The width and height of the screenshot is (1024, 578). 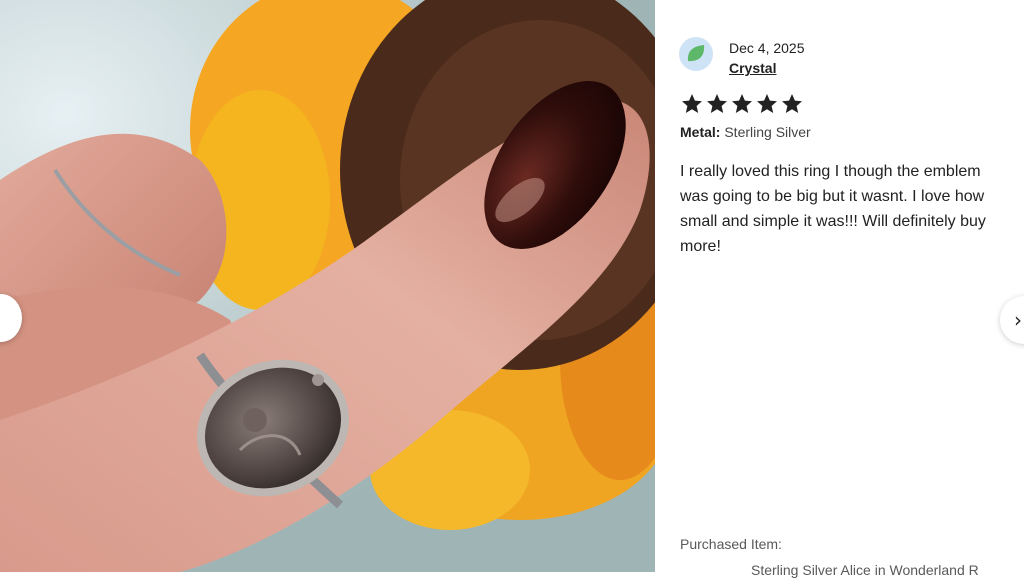 I want to click on avatar-leaf-icon, so click(x=696, y=53).